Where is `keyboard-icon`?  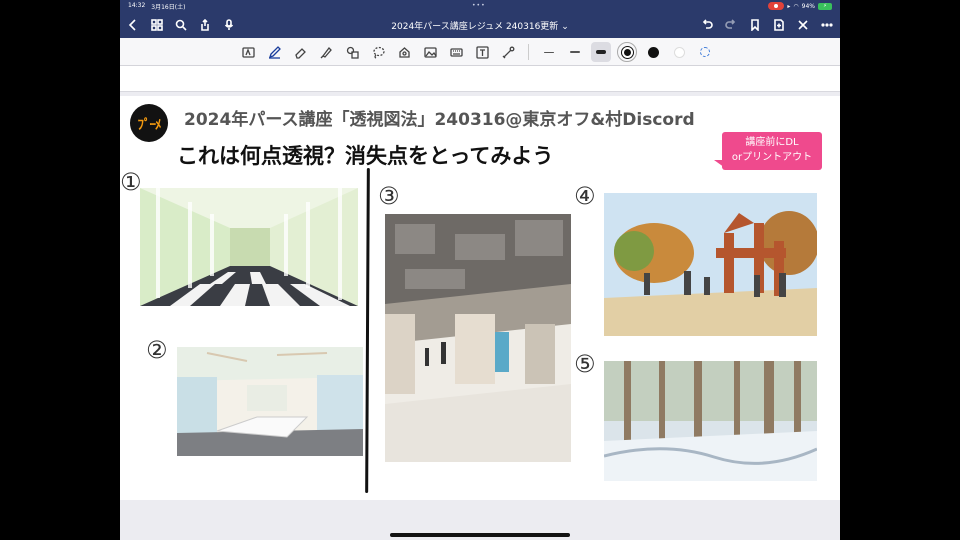
keyboard-icon is located at coordinates (456, 52).